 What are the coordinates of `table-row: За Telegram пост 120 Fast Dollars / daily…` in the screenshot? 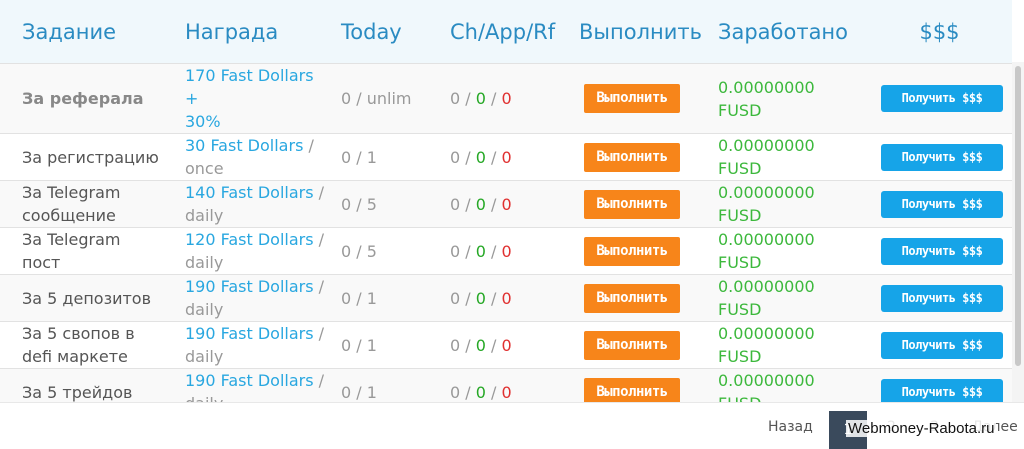 It's located at (506, 251).